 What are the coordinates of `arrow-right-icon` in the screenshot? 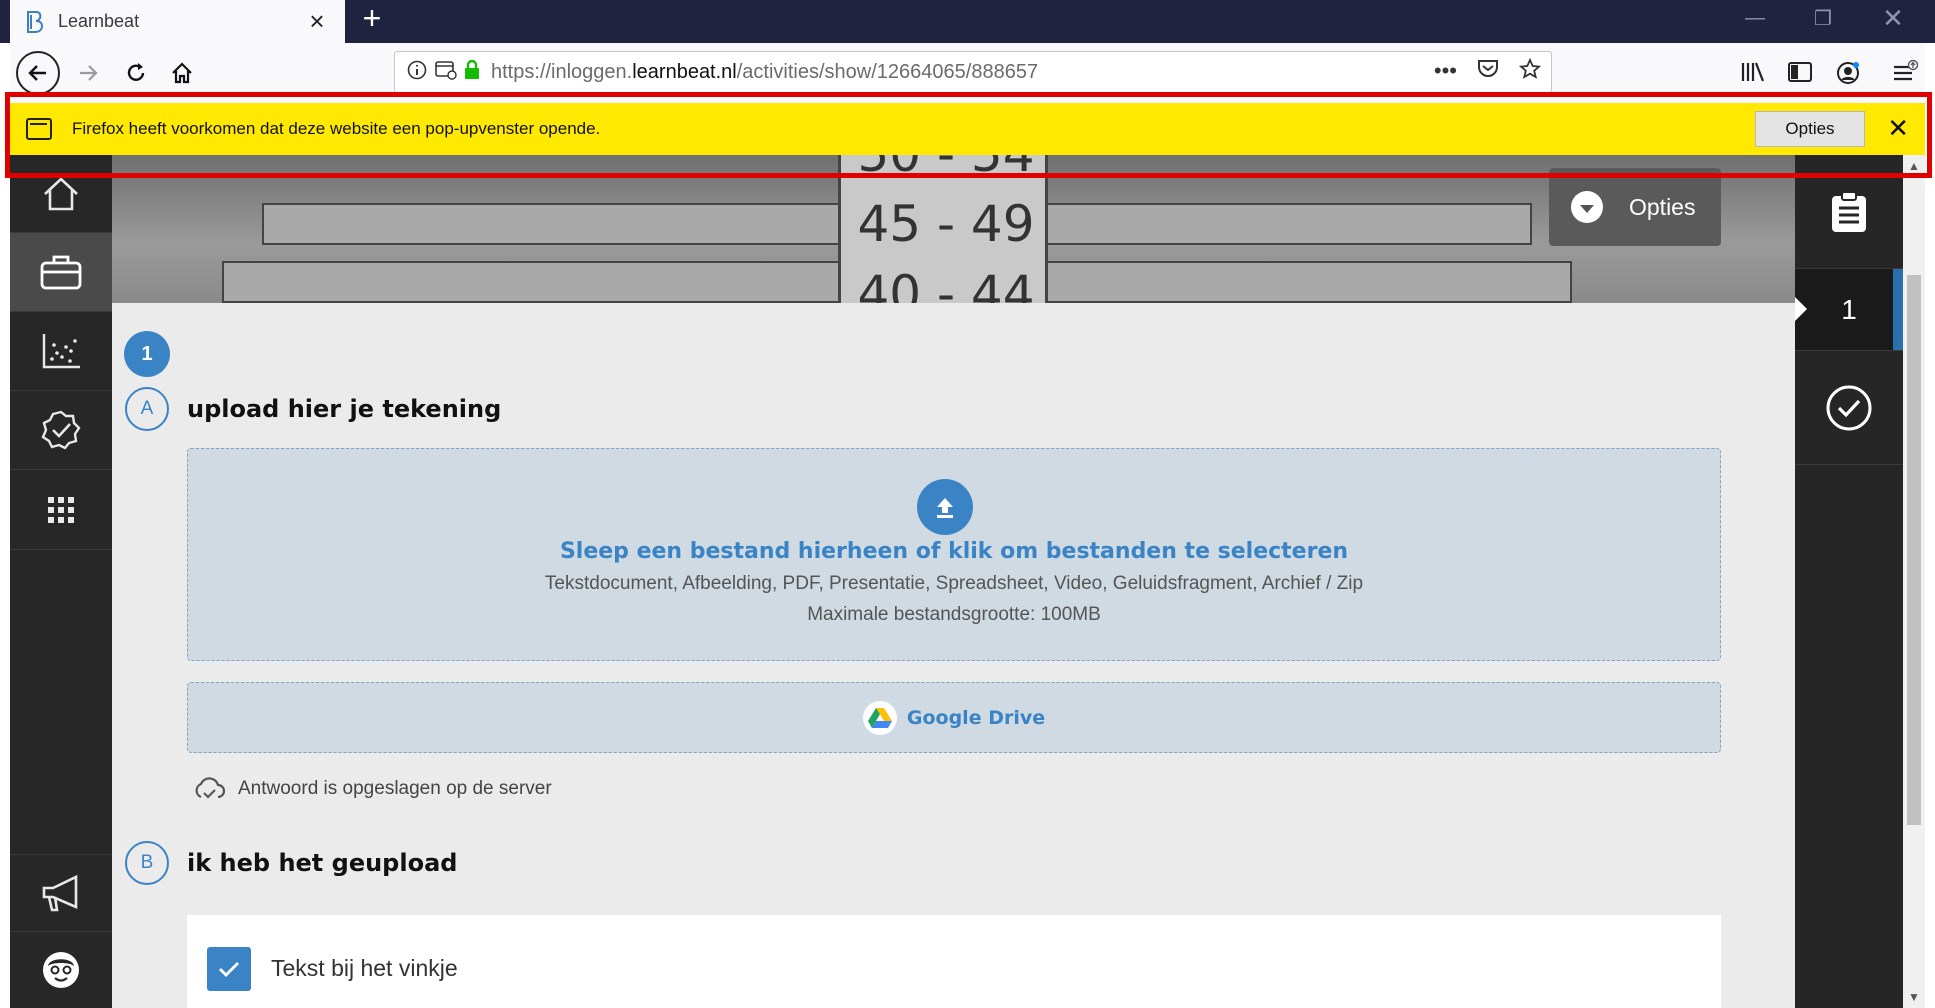 It's located at (89, 73).